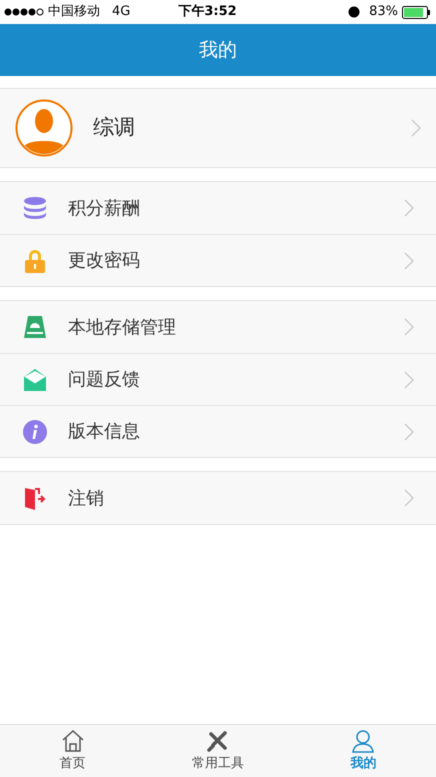 This screenshot has width=436, height=777. Describe the element at coordinates (218, 379) in the screenshot. I see `menu-item: 问题反馈` at that location.